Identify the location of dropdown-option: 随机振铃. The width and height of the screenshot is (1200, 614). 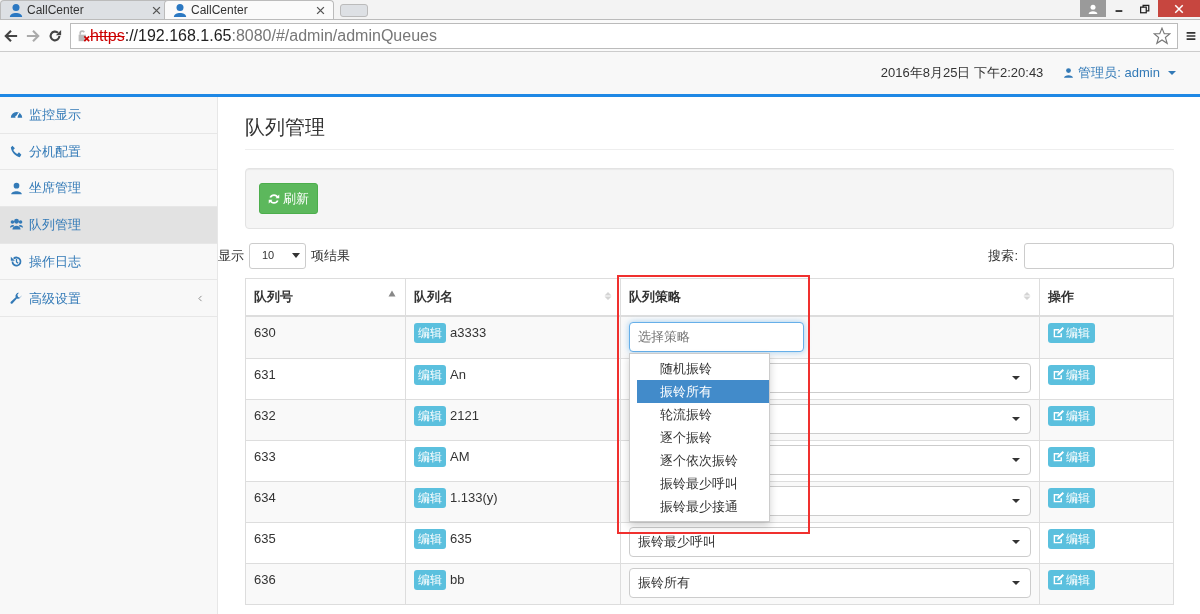
(703, 368).